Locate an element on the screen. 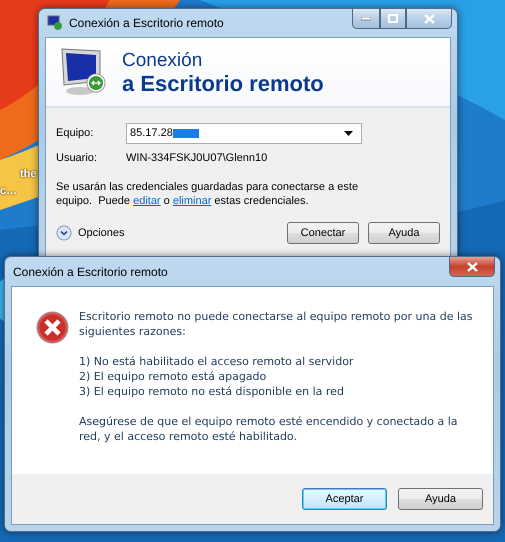 The width and height of the screenshot is (505, 542). redaction-mark is located at coordinates (185, 133).